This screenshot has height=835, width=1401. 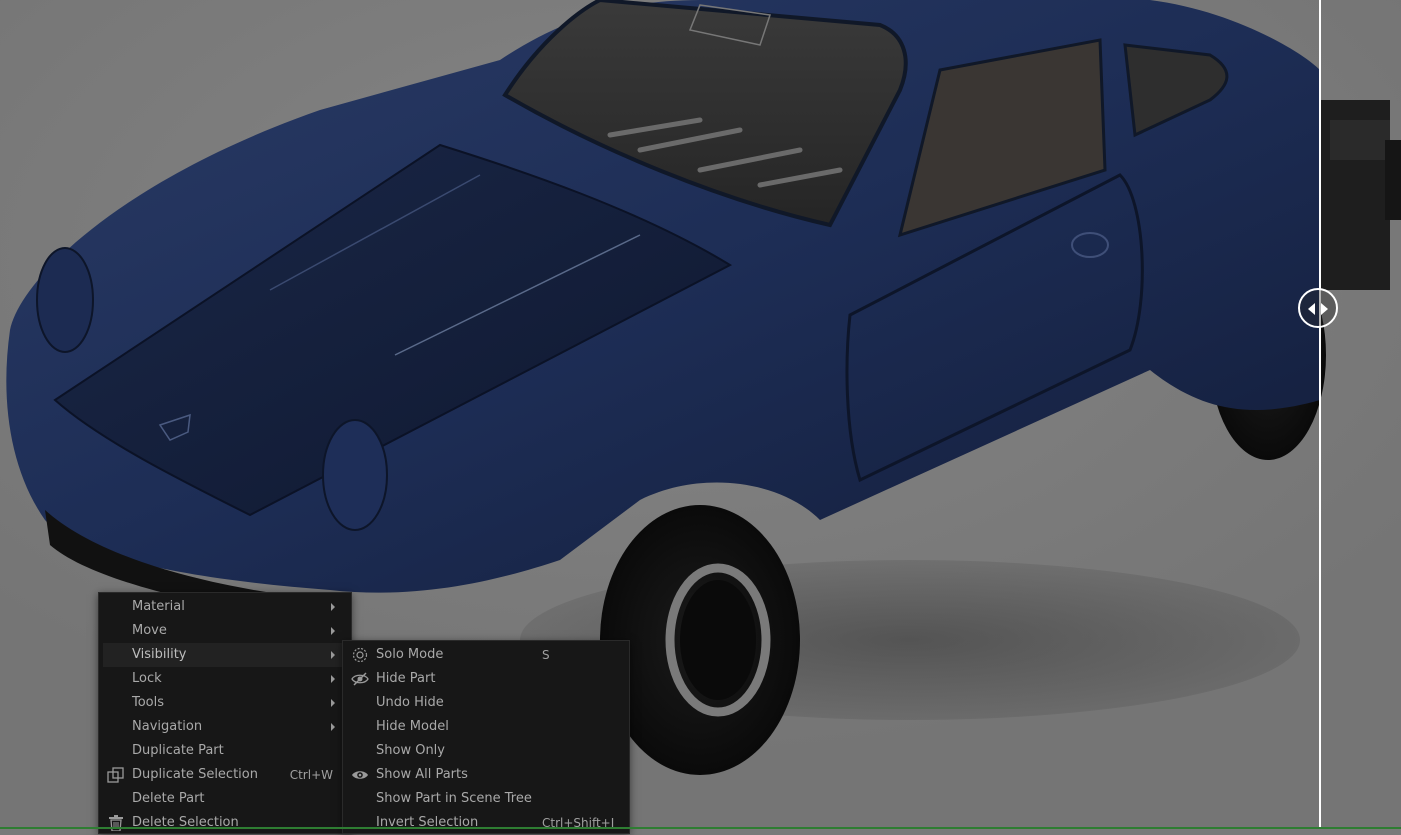 I want to click on submenu-item-label: Show Part in Scene Tree, so click(x=454, y=798).